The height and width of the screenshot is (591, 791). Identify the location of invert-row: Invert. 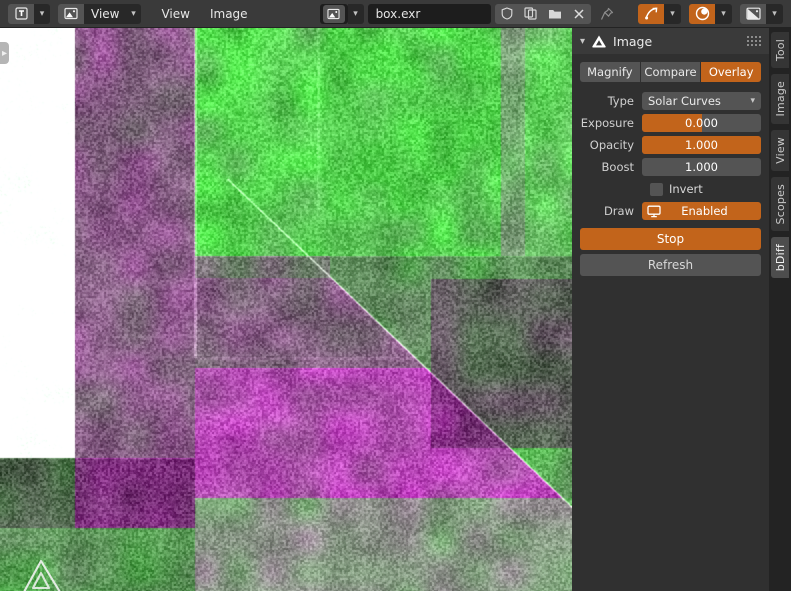
(670, 189).